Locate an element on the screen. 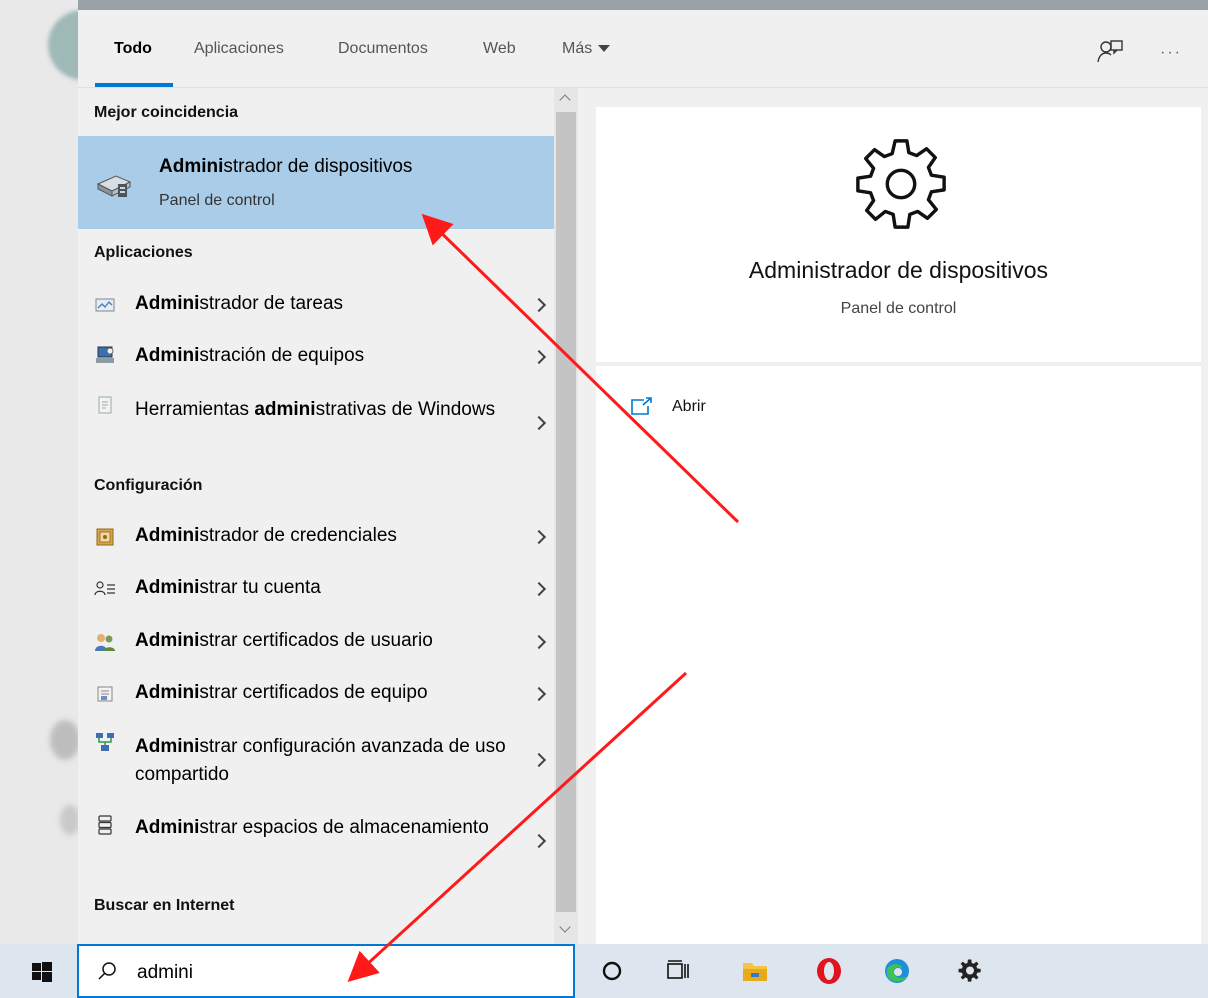  settings-icon is located at coordinates (970, 971).